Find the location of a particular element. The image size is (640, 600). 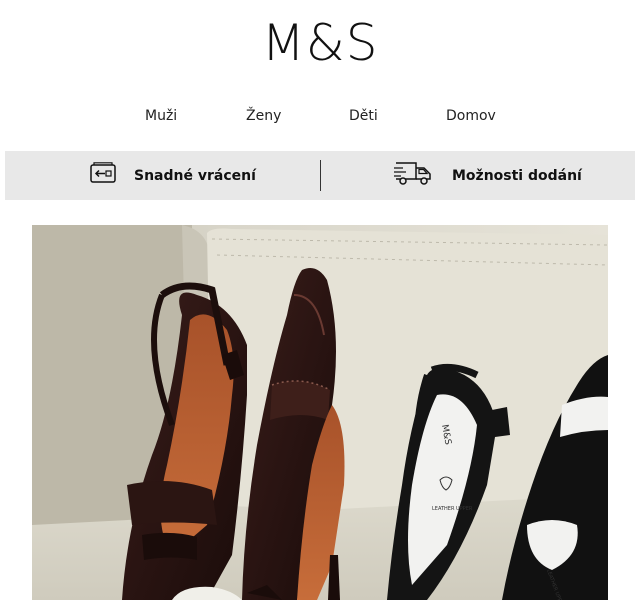

main-nav: Muži Ženy Děti Domov is located at coordinates (320, 119).